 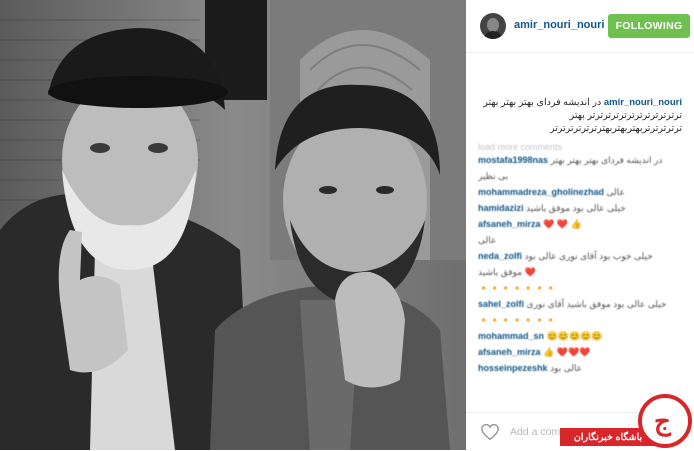 What do you see at coordinates (649, 26) in the screenshot?
I see `following-button: FOLLOWING` at bounding box center [649, 26].